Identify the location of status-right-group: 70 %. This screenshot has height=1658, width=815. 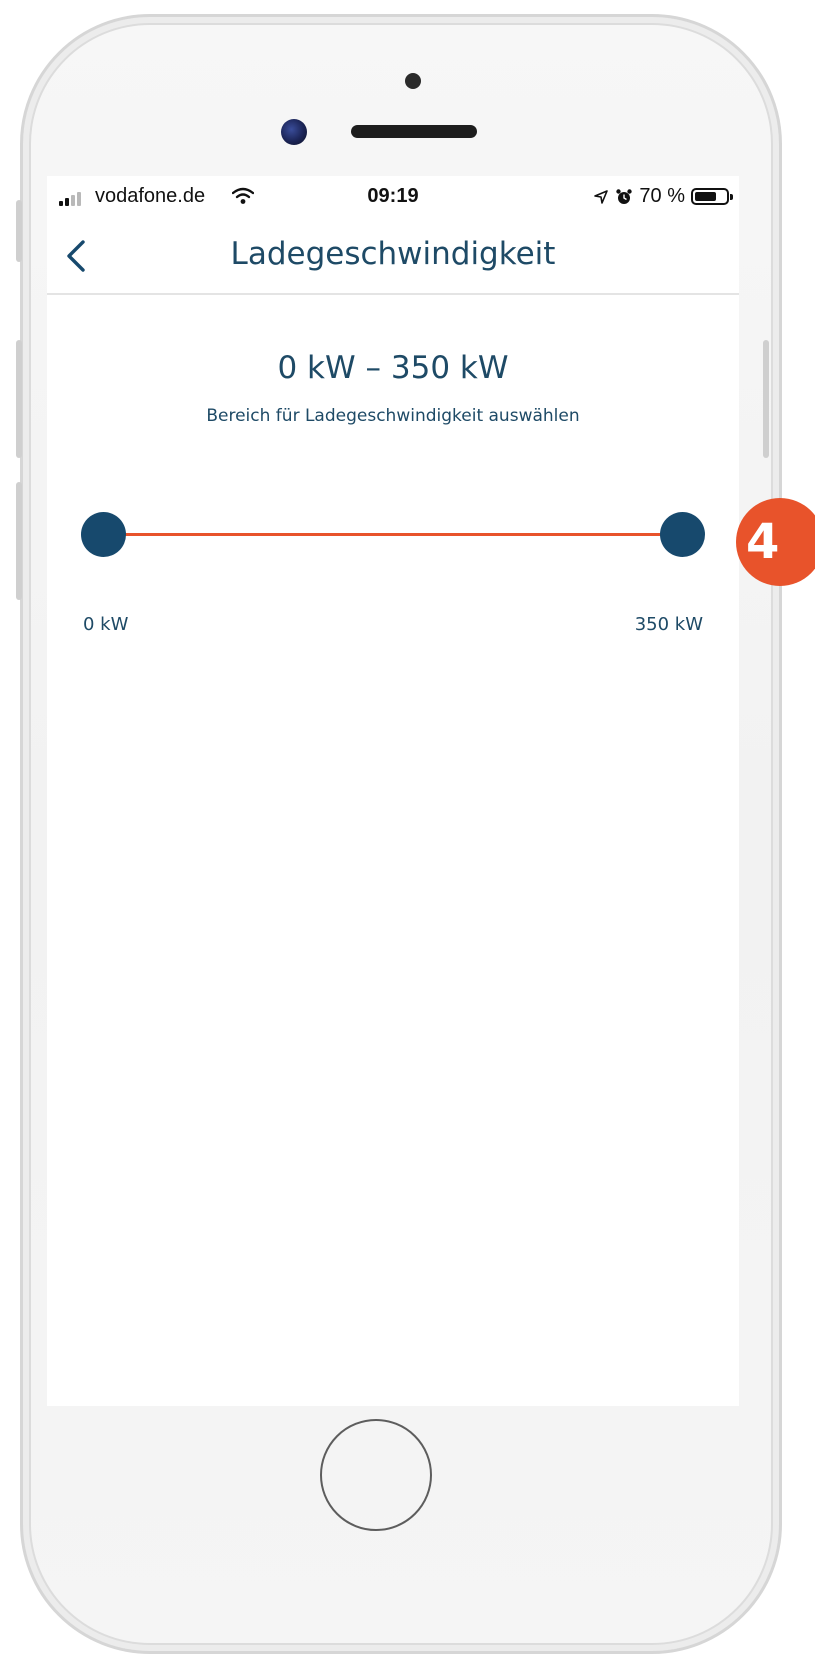
(663, 196).